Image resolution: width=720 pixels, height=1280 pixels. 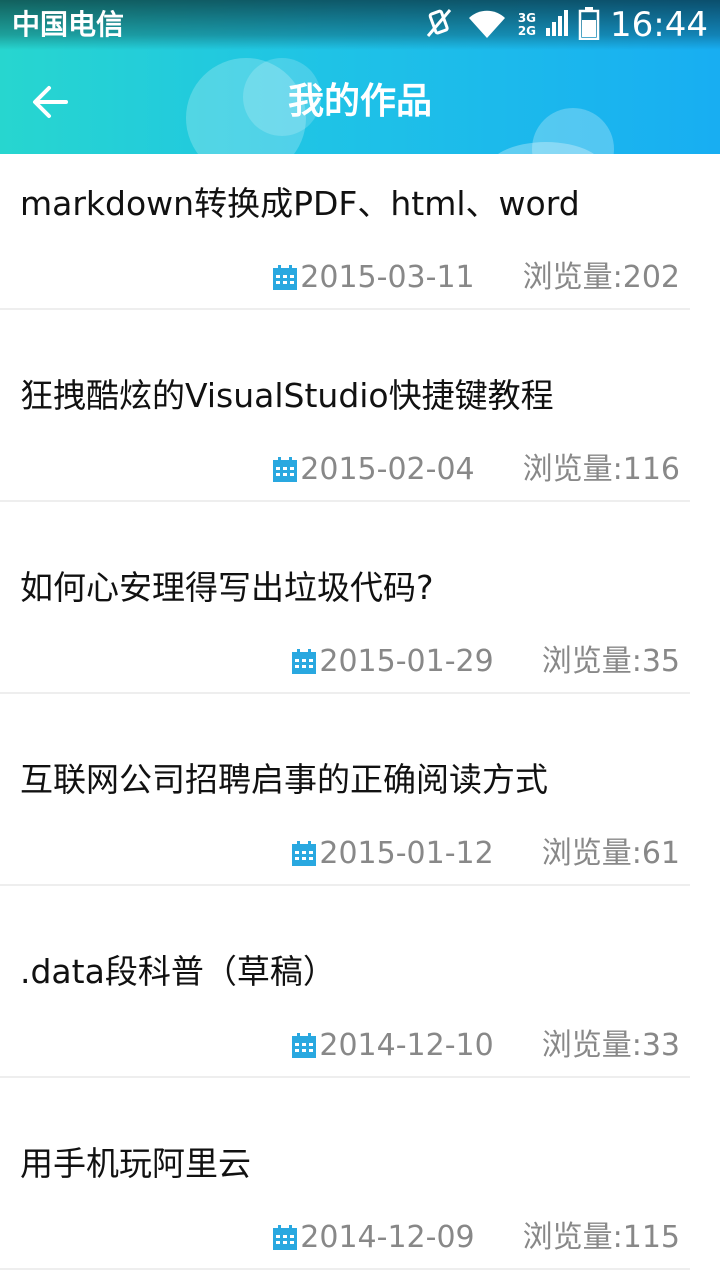 What do you see at coordinates (439, 25) in the screenshot?
I see `mute-icon` at bounding box center [439, 25].